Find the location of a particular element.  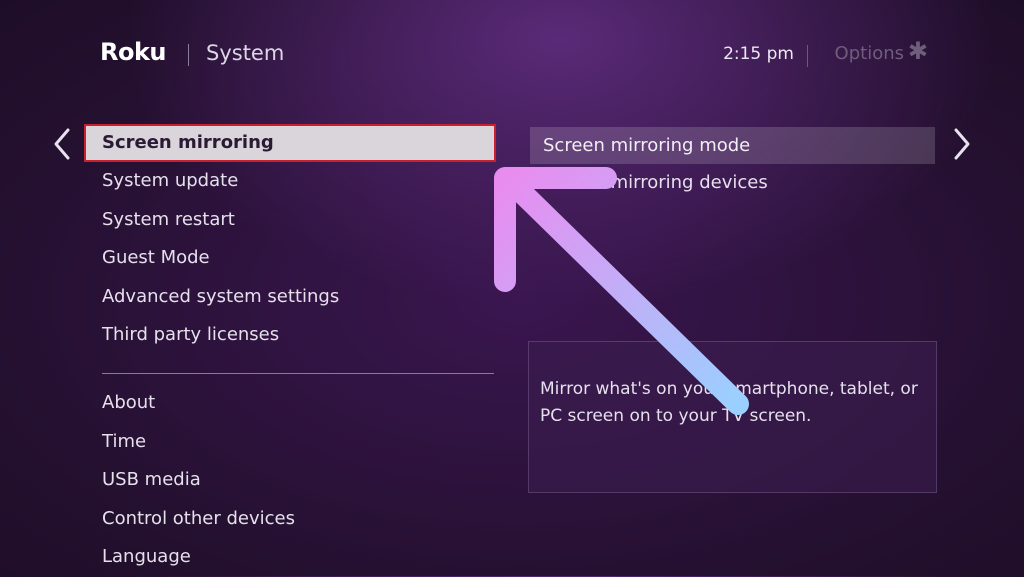

submenu-item-screen-mirroring-devices: Screen mirroring devices is located at coordinates (732, 182).